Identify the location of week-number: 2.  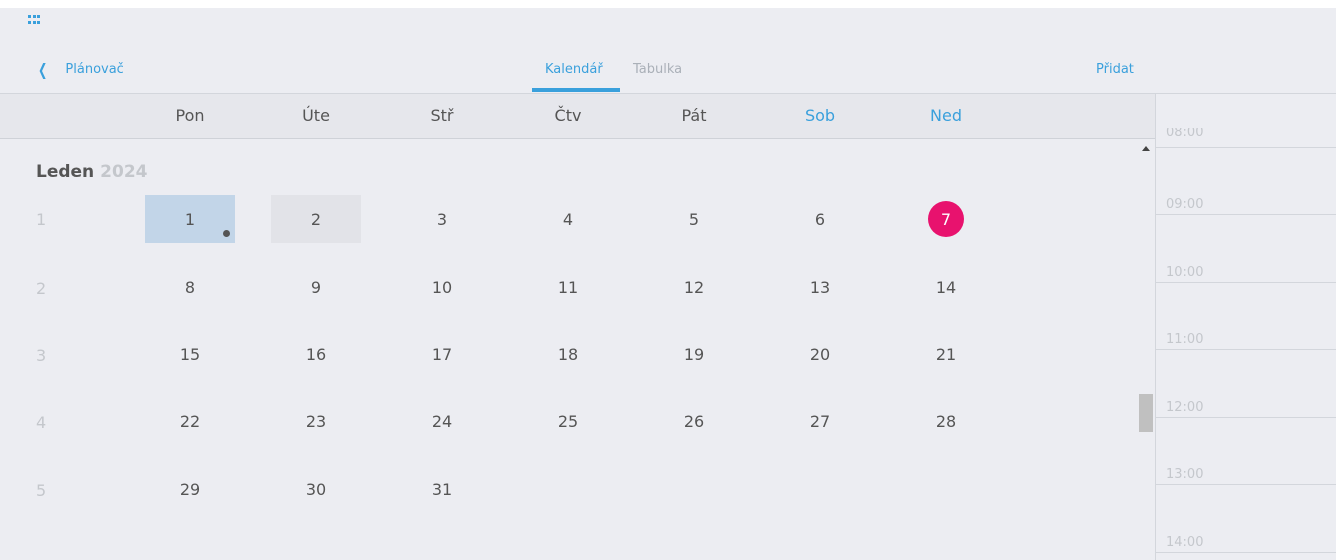
(41, 288).